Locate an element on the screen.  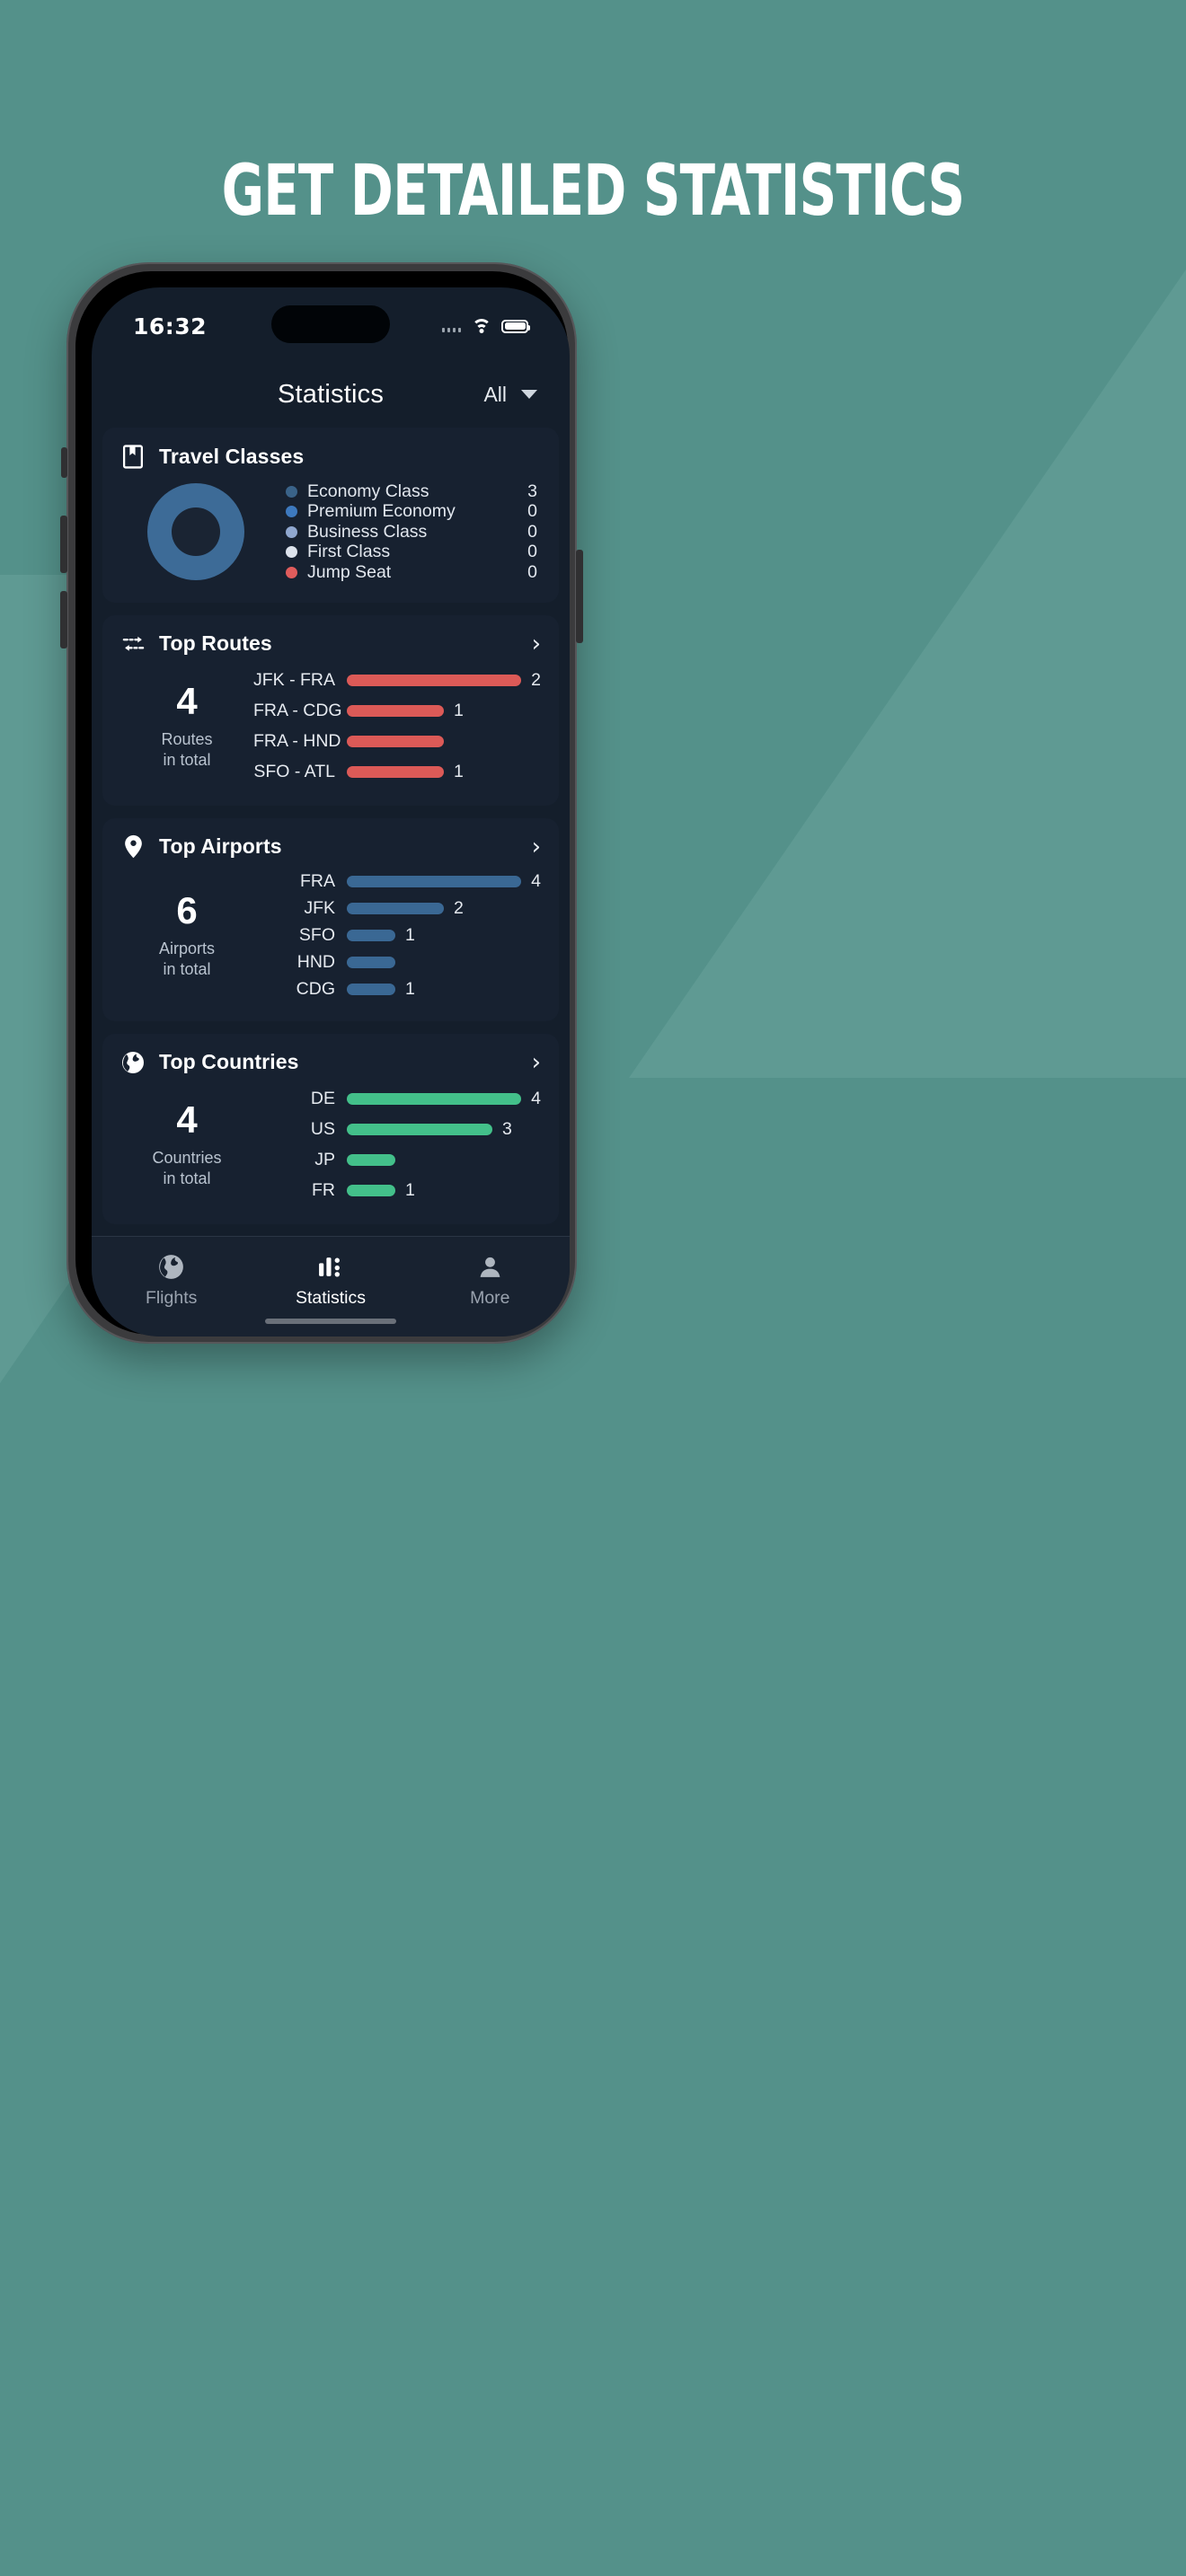
bar-label: DE is located at coordinates (322, 1098).